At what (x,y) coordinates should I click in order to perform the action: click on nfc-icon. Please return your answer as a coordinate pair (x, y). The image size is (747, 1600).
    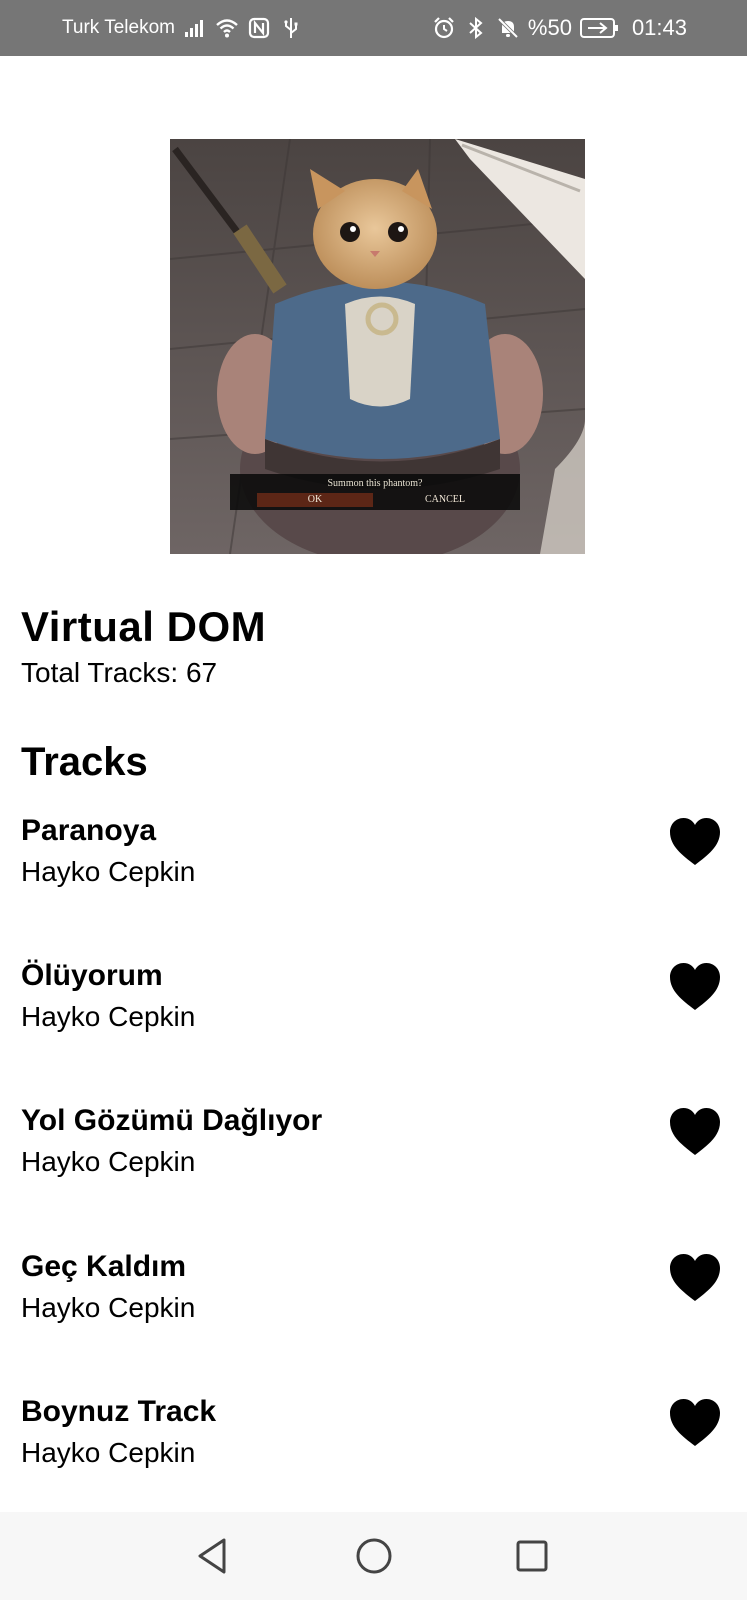
    Looking at the image, I should click on (259, 28).